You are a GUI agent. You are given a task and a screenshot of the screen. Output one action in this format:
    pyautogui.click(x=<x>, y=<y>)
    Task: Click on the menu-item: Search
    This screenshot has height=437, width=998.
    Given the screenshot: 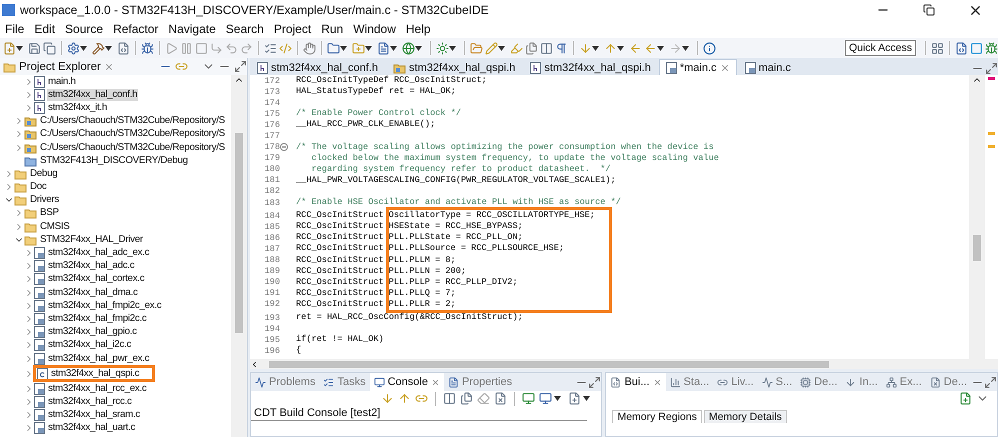 What is the action you would take?
    pyautogui.click(x=244, y=29)
    